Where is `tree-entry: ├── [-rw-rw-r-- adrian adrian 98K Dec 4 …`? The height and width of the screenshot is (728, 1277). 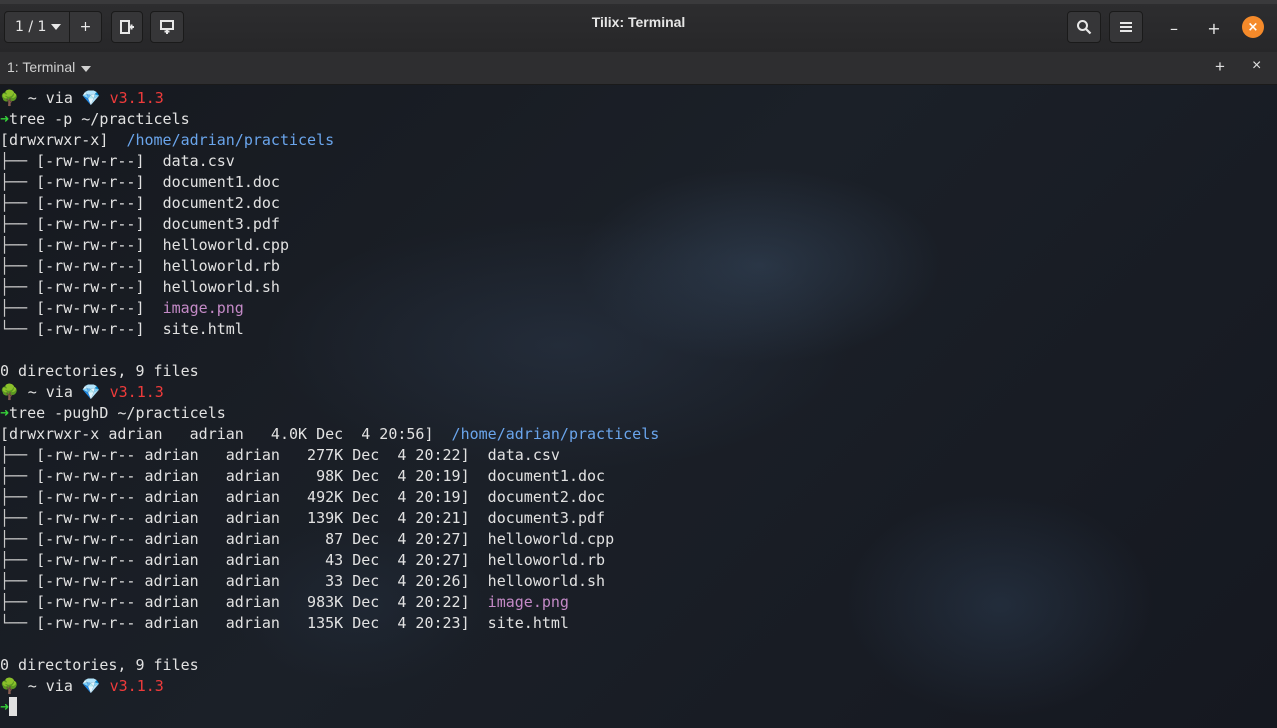
tree-entry: ├── [-rw-rw-r-- adrian adrian 98K Dec 4 … is located at coordinates (329, 476).